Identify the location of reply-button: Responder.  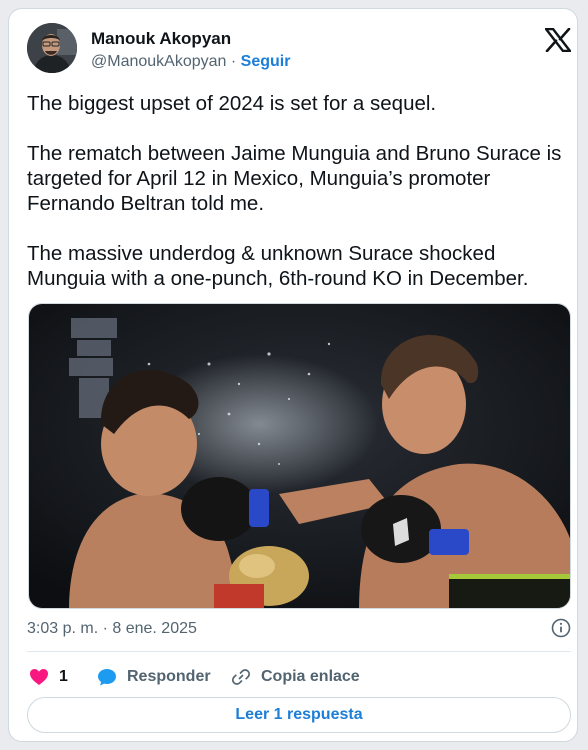
(154, 677).